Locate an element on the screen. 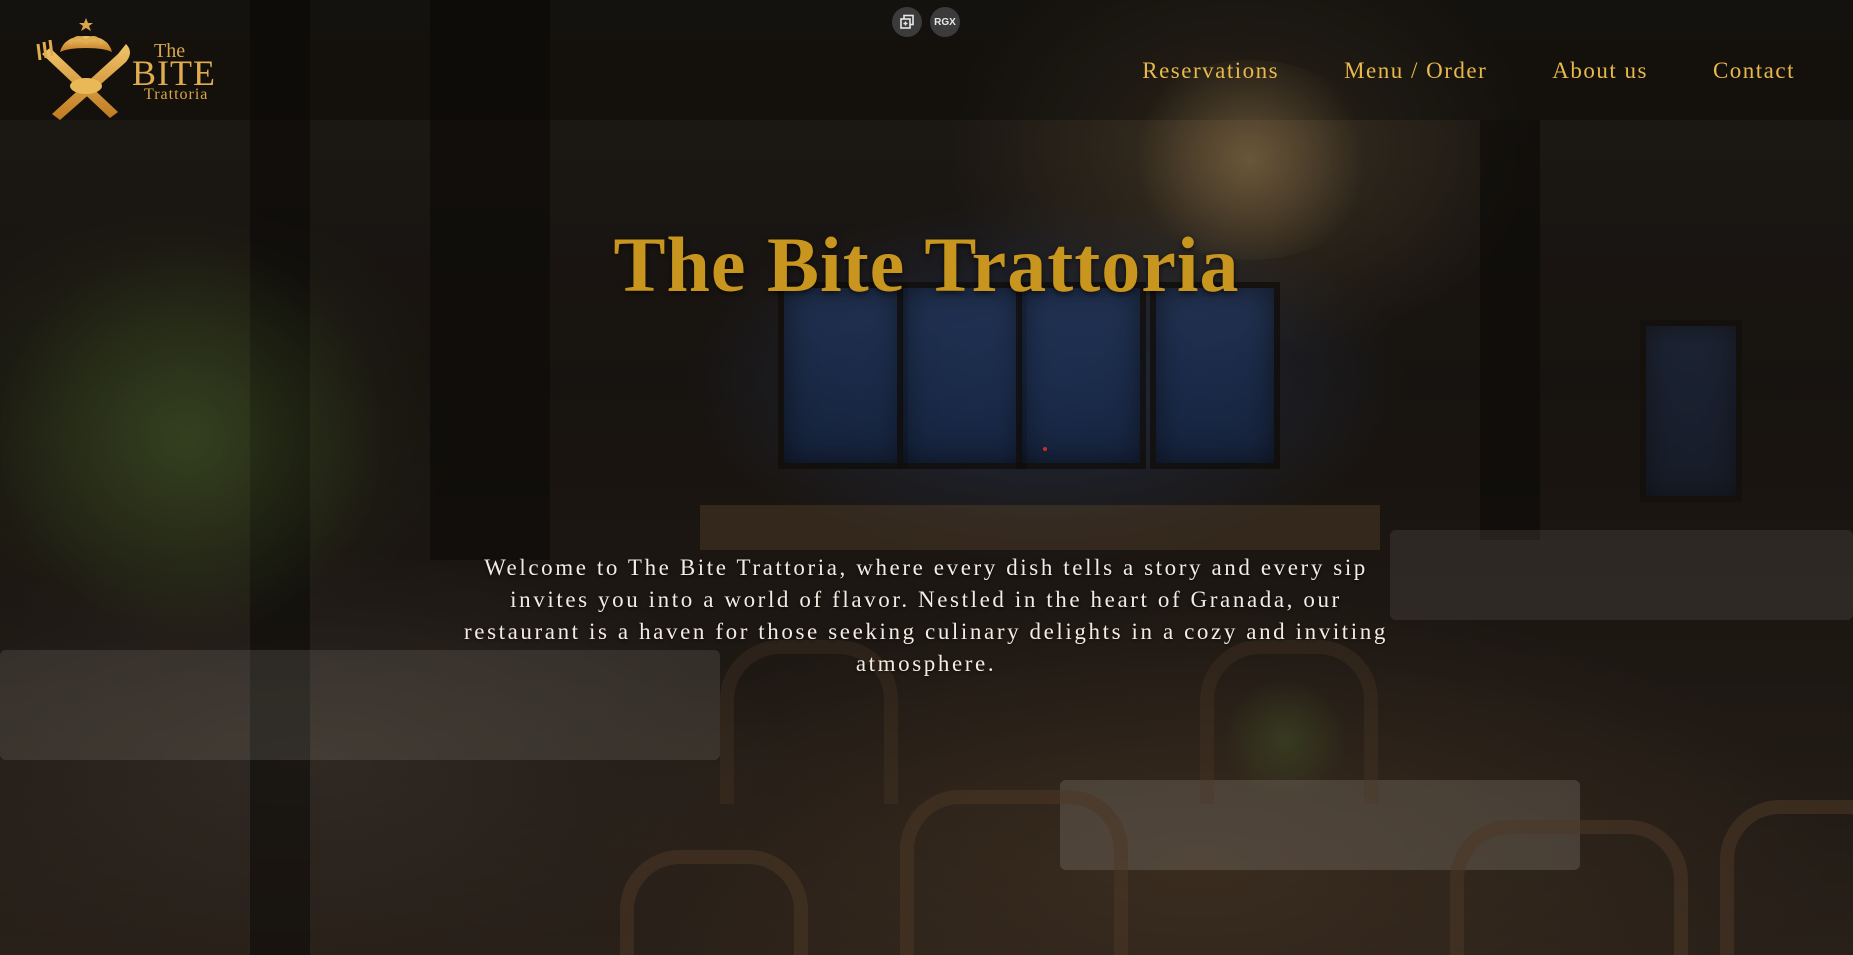 This screenshot has height=955, width=1853. rgx-label: RGX is located at coordinates (945, 22).